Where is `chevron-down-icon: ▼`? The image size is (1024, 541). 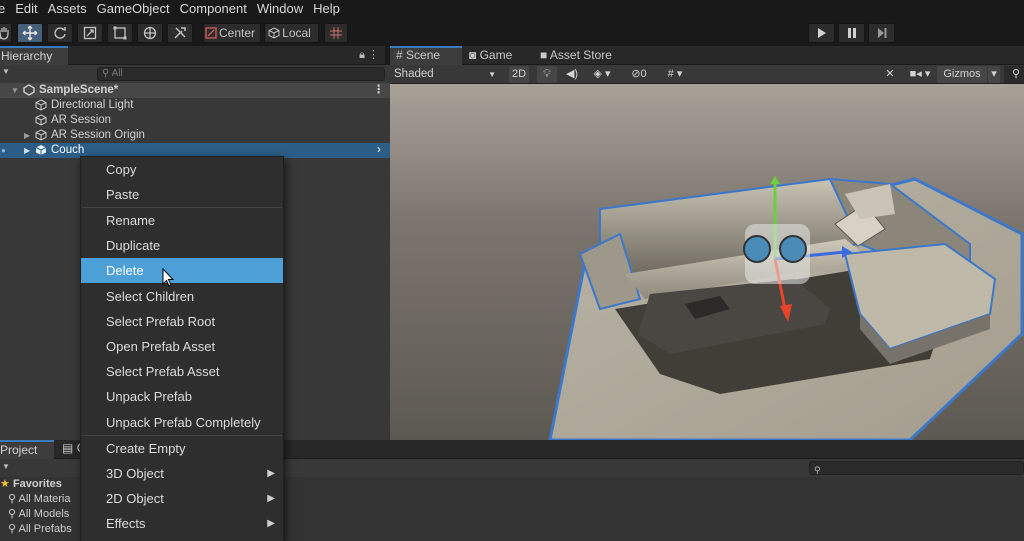
chevron-down-icon: ▼ is located at coordinates (492, 74).